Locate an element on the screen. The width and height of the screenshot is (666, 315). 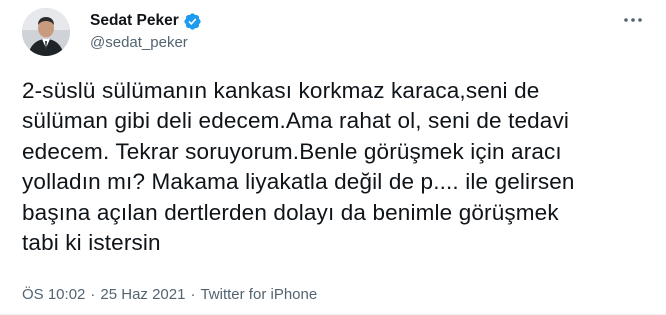
display-name: Sedat Peker is located at coordinates (134, 21).